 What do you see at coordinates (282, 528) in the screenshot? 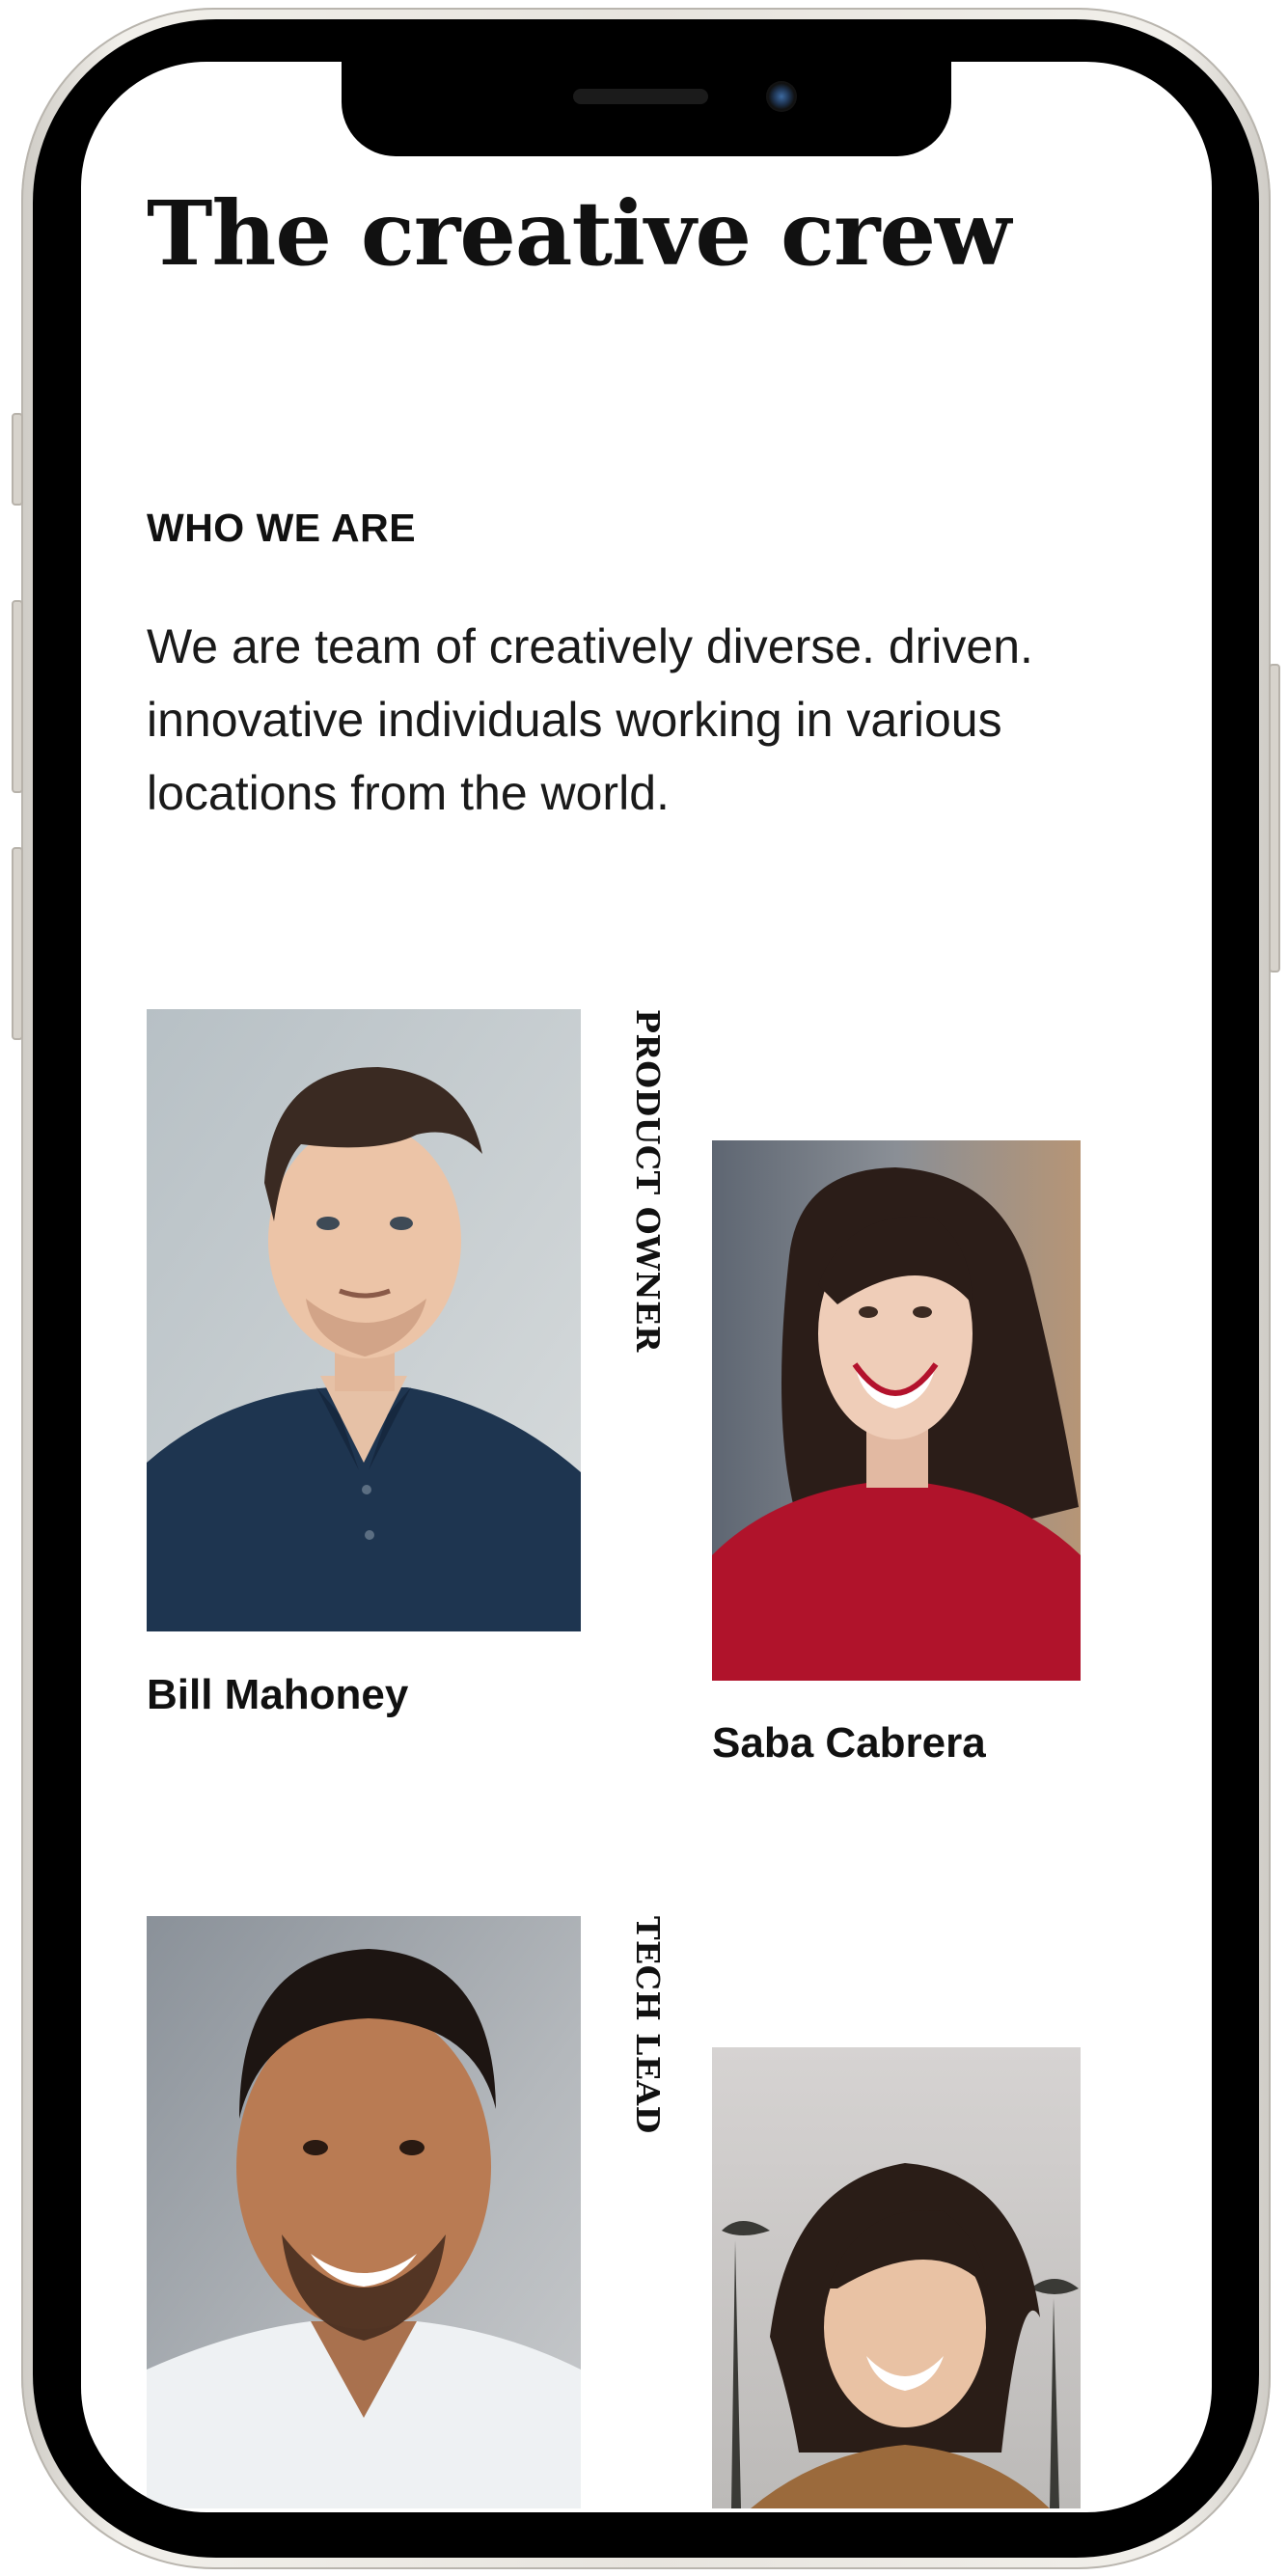
I see `section-label: WHO WE ARE` at bounding box center [282, 528].